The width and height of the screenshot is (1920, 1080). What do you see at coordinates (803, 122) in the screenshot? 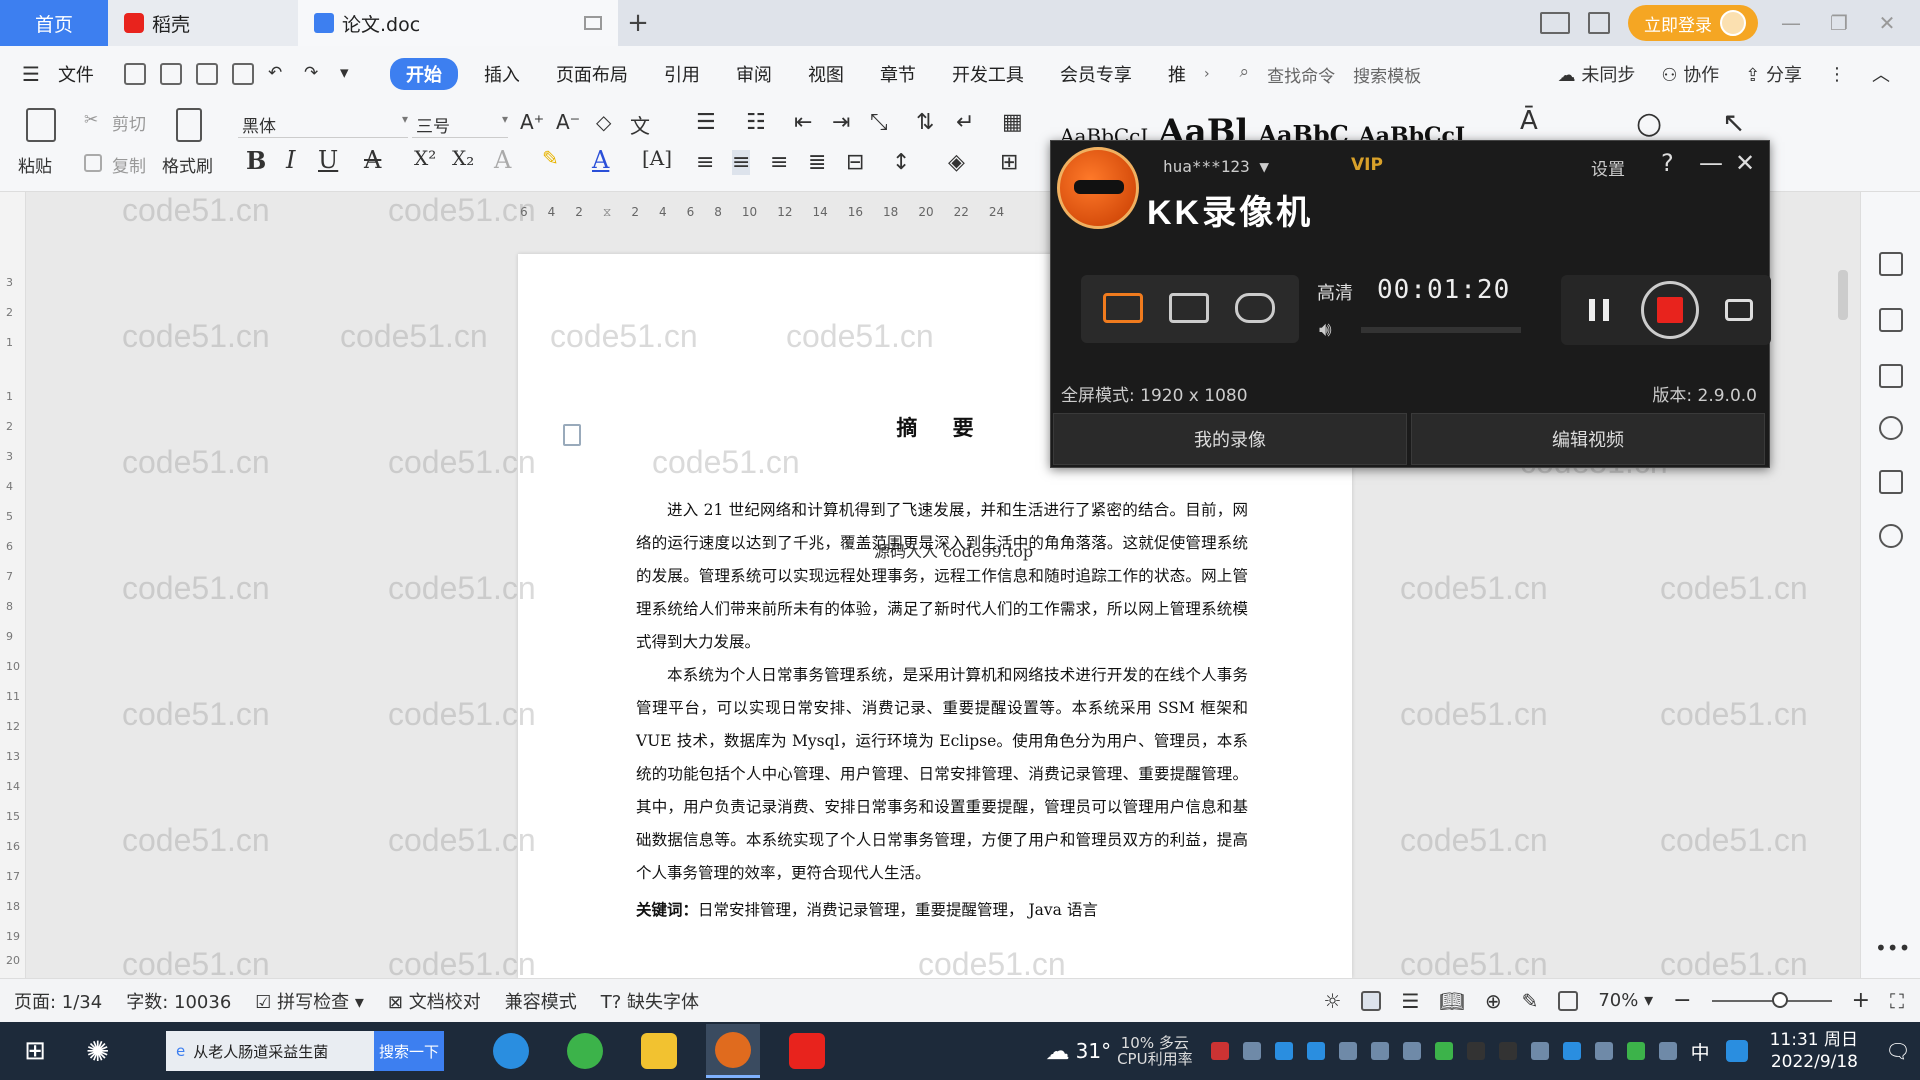
I see `decrease-indent-icon: ⇤` at bounding box center [803, 122].